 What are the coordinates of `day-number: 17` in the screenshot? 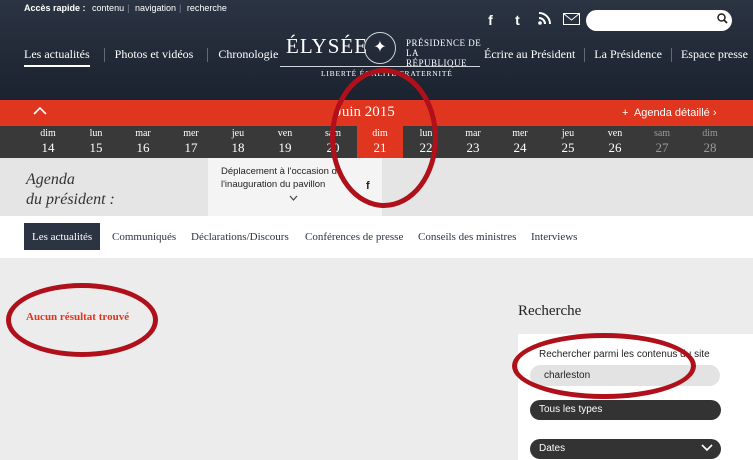 It's located at (191, 147).